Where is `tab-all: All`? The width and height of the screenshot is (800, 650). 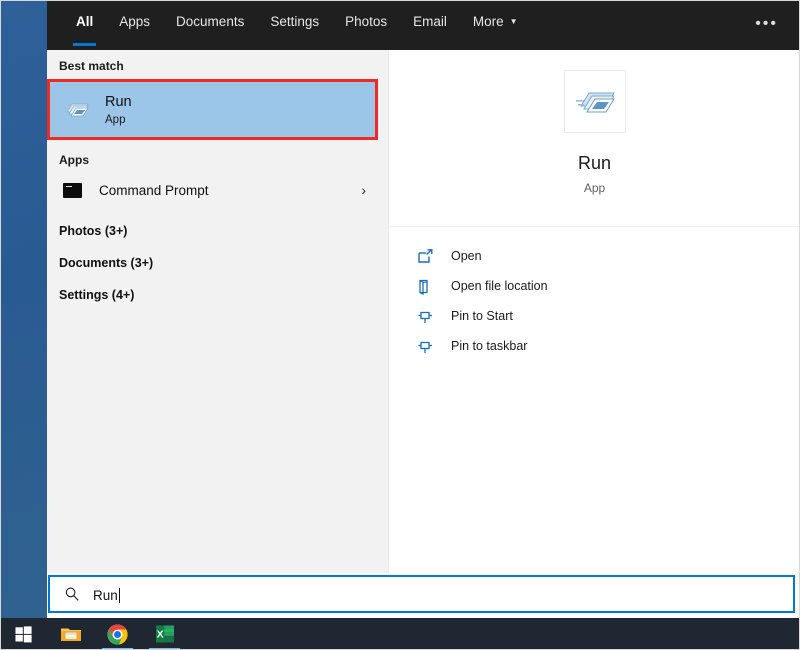 tab-all: All is located at coordinates (84, 25).